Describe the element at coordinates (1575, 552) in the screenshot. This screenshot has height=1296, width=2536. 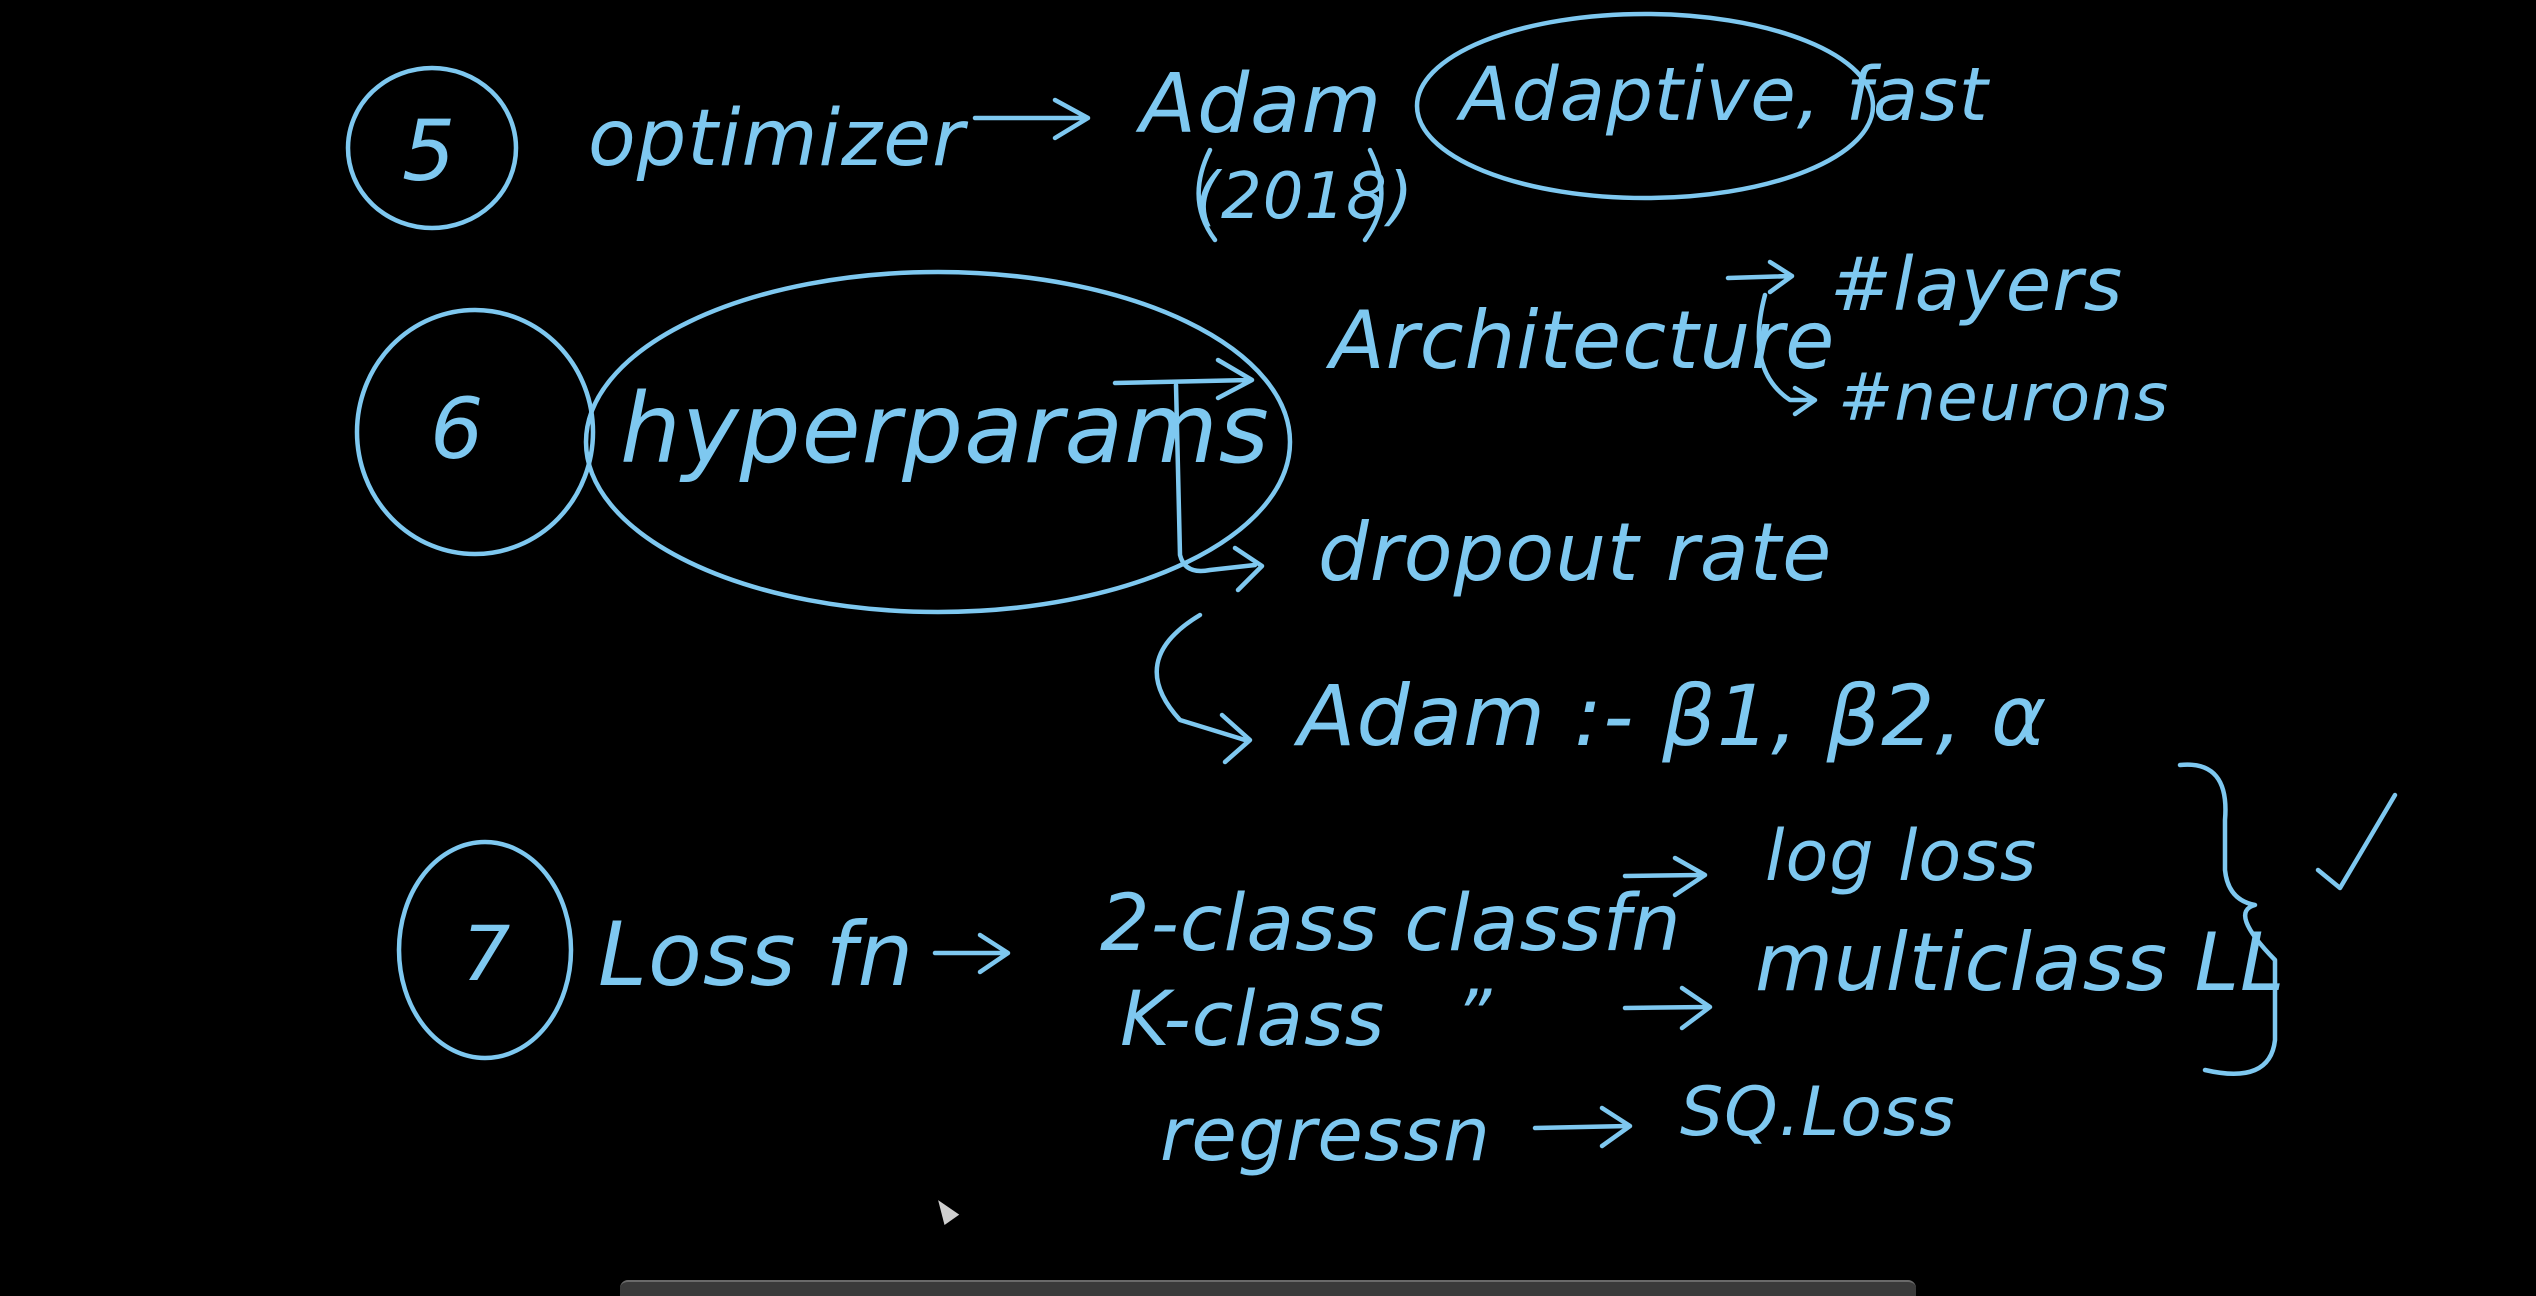
I see `label-dropout-rate: dropout rate` at that location.